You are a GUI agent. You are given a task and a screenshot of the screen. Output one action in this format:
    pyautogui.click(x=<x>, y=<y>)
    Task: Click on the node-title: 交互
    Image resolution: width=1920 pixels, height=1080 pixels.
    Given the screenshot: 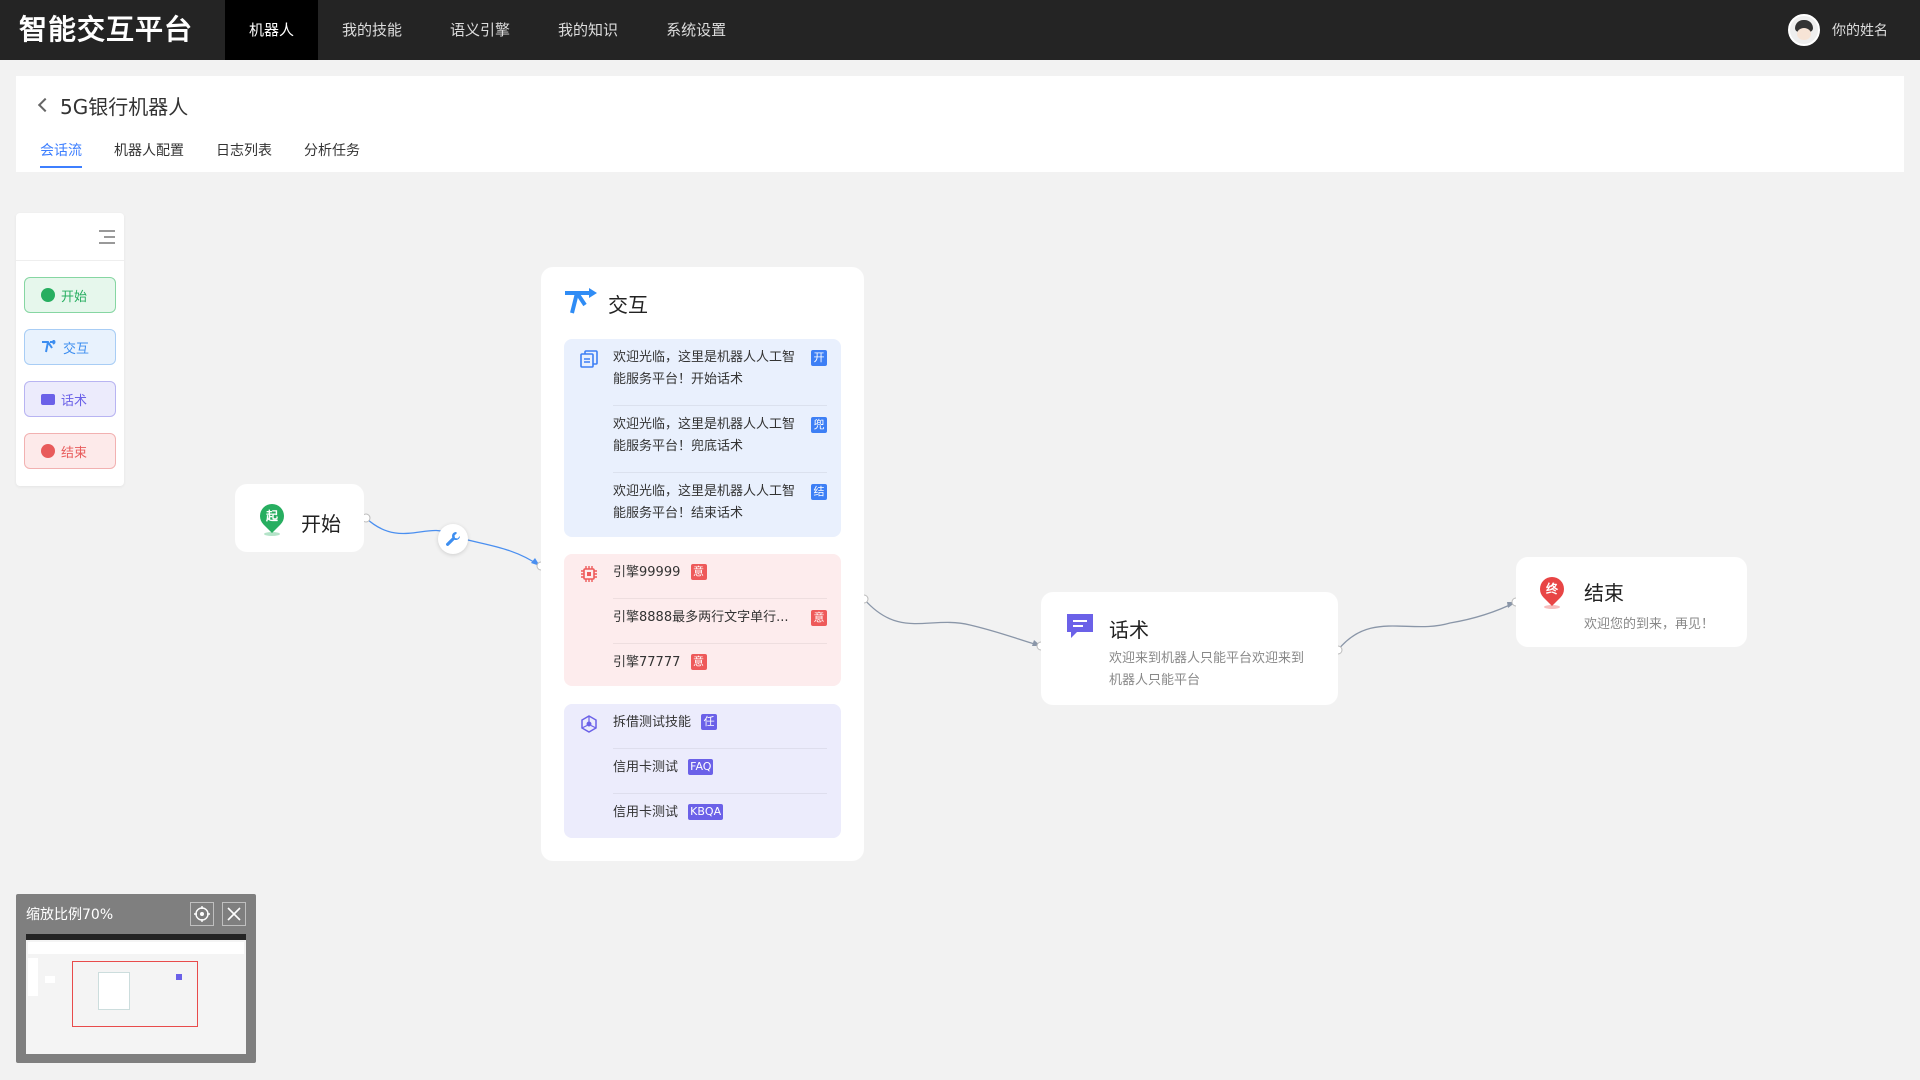 What is the action you would take?
    pyautogui.click(x=628, y=305)
    